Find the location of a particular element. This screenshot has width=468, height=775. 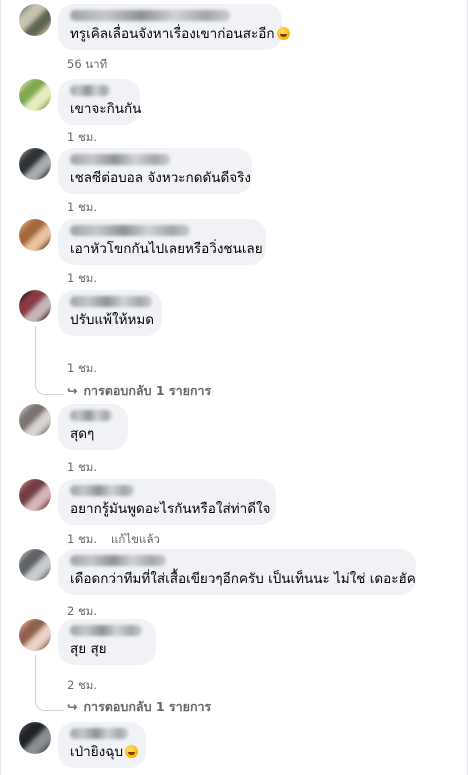

comment-text: สุย สุย is located at coordinates (107, 649).